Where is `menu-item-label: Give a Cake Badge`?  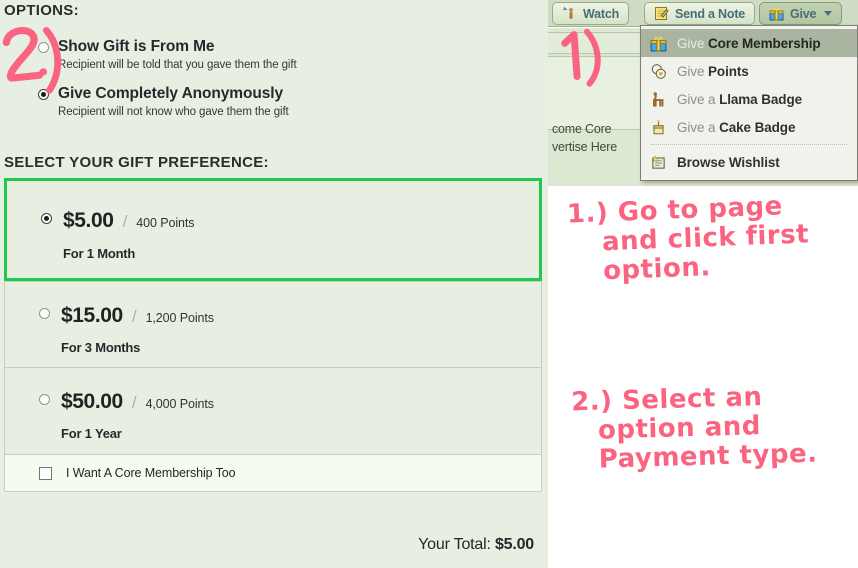
menu-item-label: Give a Cake Badge is located at coordinates (736, 127).